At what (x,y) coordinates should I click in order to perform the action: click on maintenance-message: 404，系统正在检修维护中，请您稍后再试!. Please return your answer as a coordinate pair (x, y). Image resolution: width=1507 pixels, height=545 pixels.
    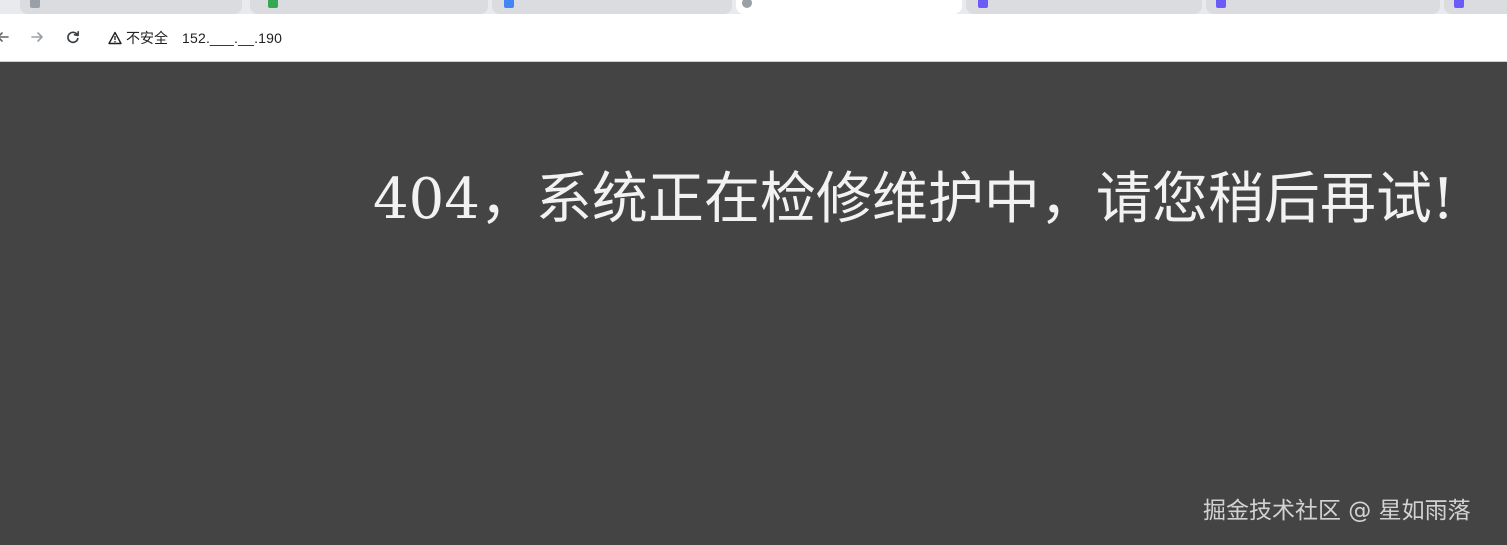
    Looking at the image, I should click on (914, 199).